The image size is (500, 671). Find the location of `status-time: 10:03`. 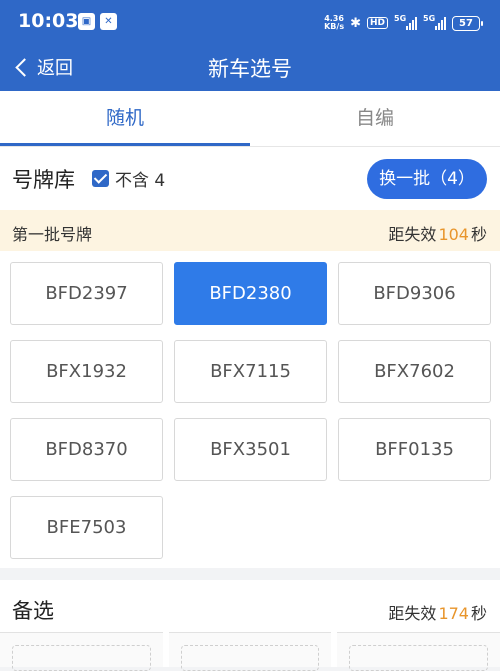

status-time: 10:03 is located at coordinates (48, 21).